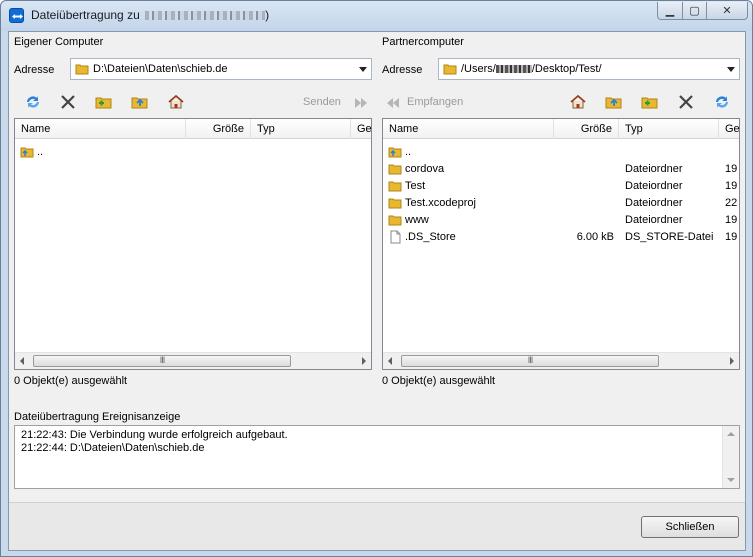 This screenshot has height=557, width=753. I want to click on list-item: cordova Dateiordner 19, so click(561, 169).